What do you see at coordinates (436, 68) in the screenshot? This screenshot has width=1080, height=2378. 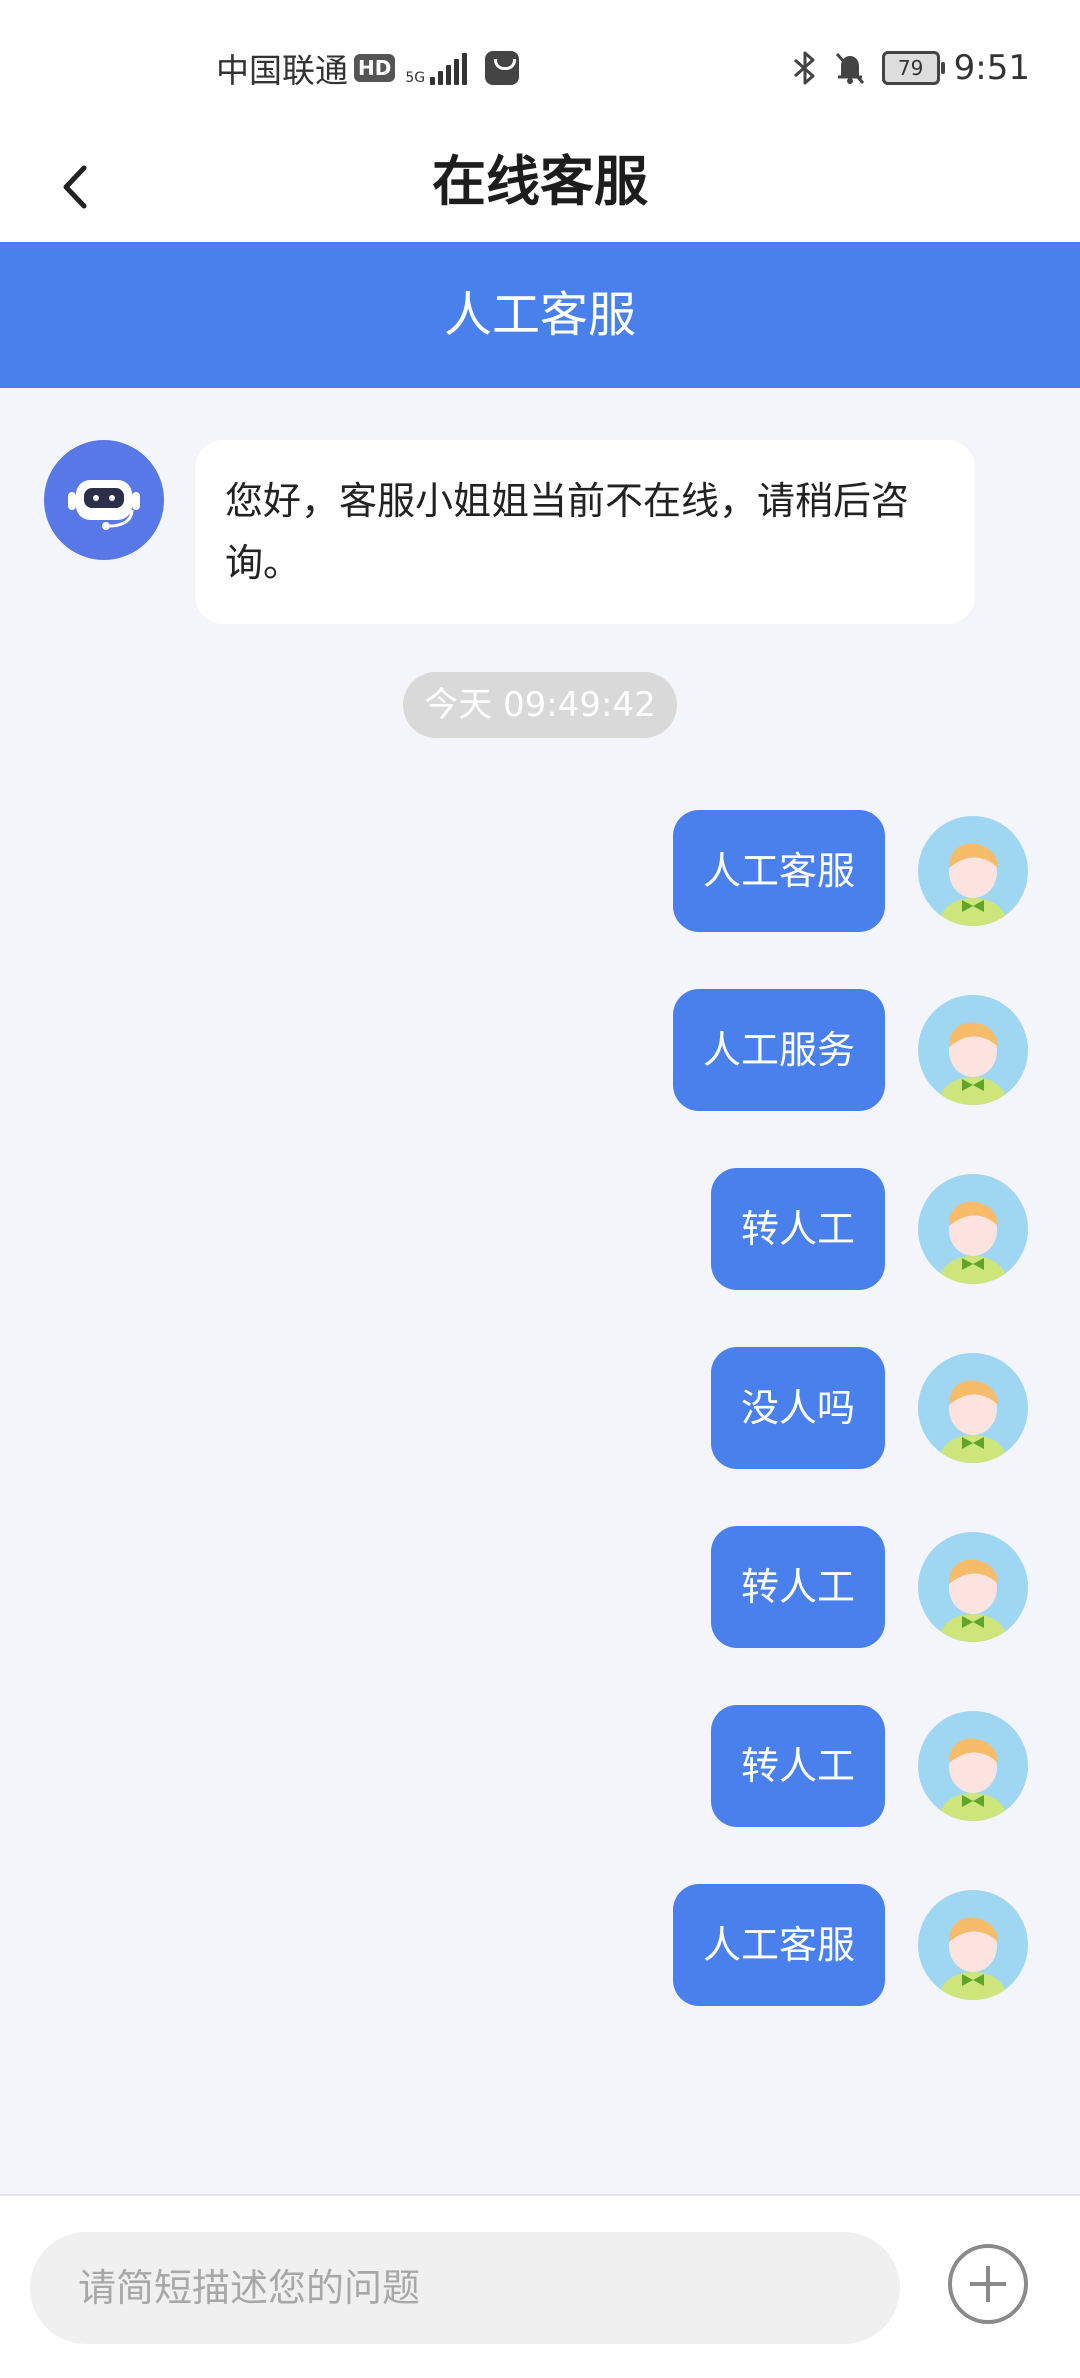 I see `signal-icon: 5G` at bounding box center [436, 68].